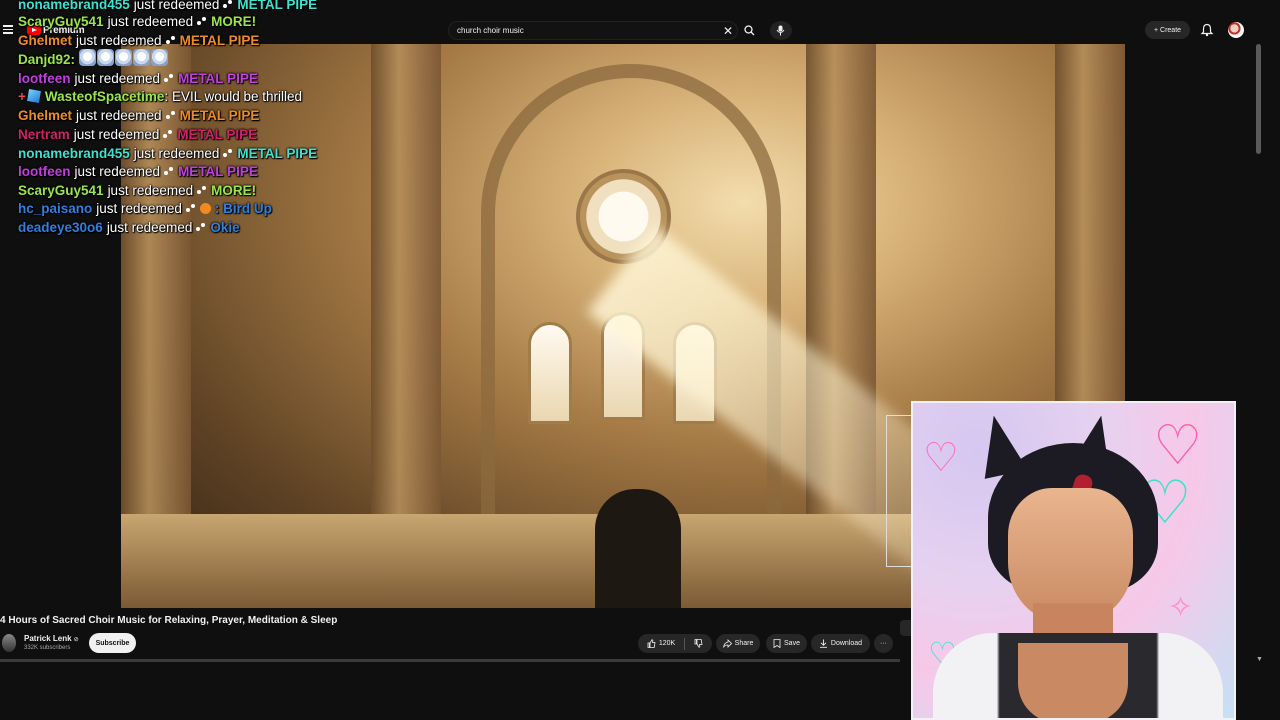 This screenshot has height=720, width=1280. Describe the element at coordinates (233, 96) in the screenshot. I see `chat-text: : EVIL would be thrilled` at that location.